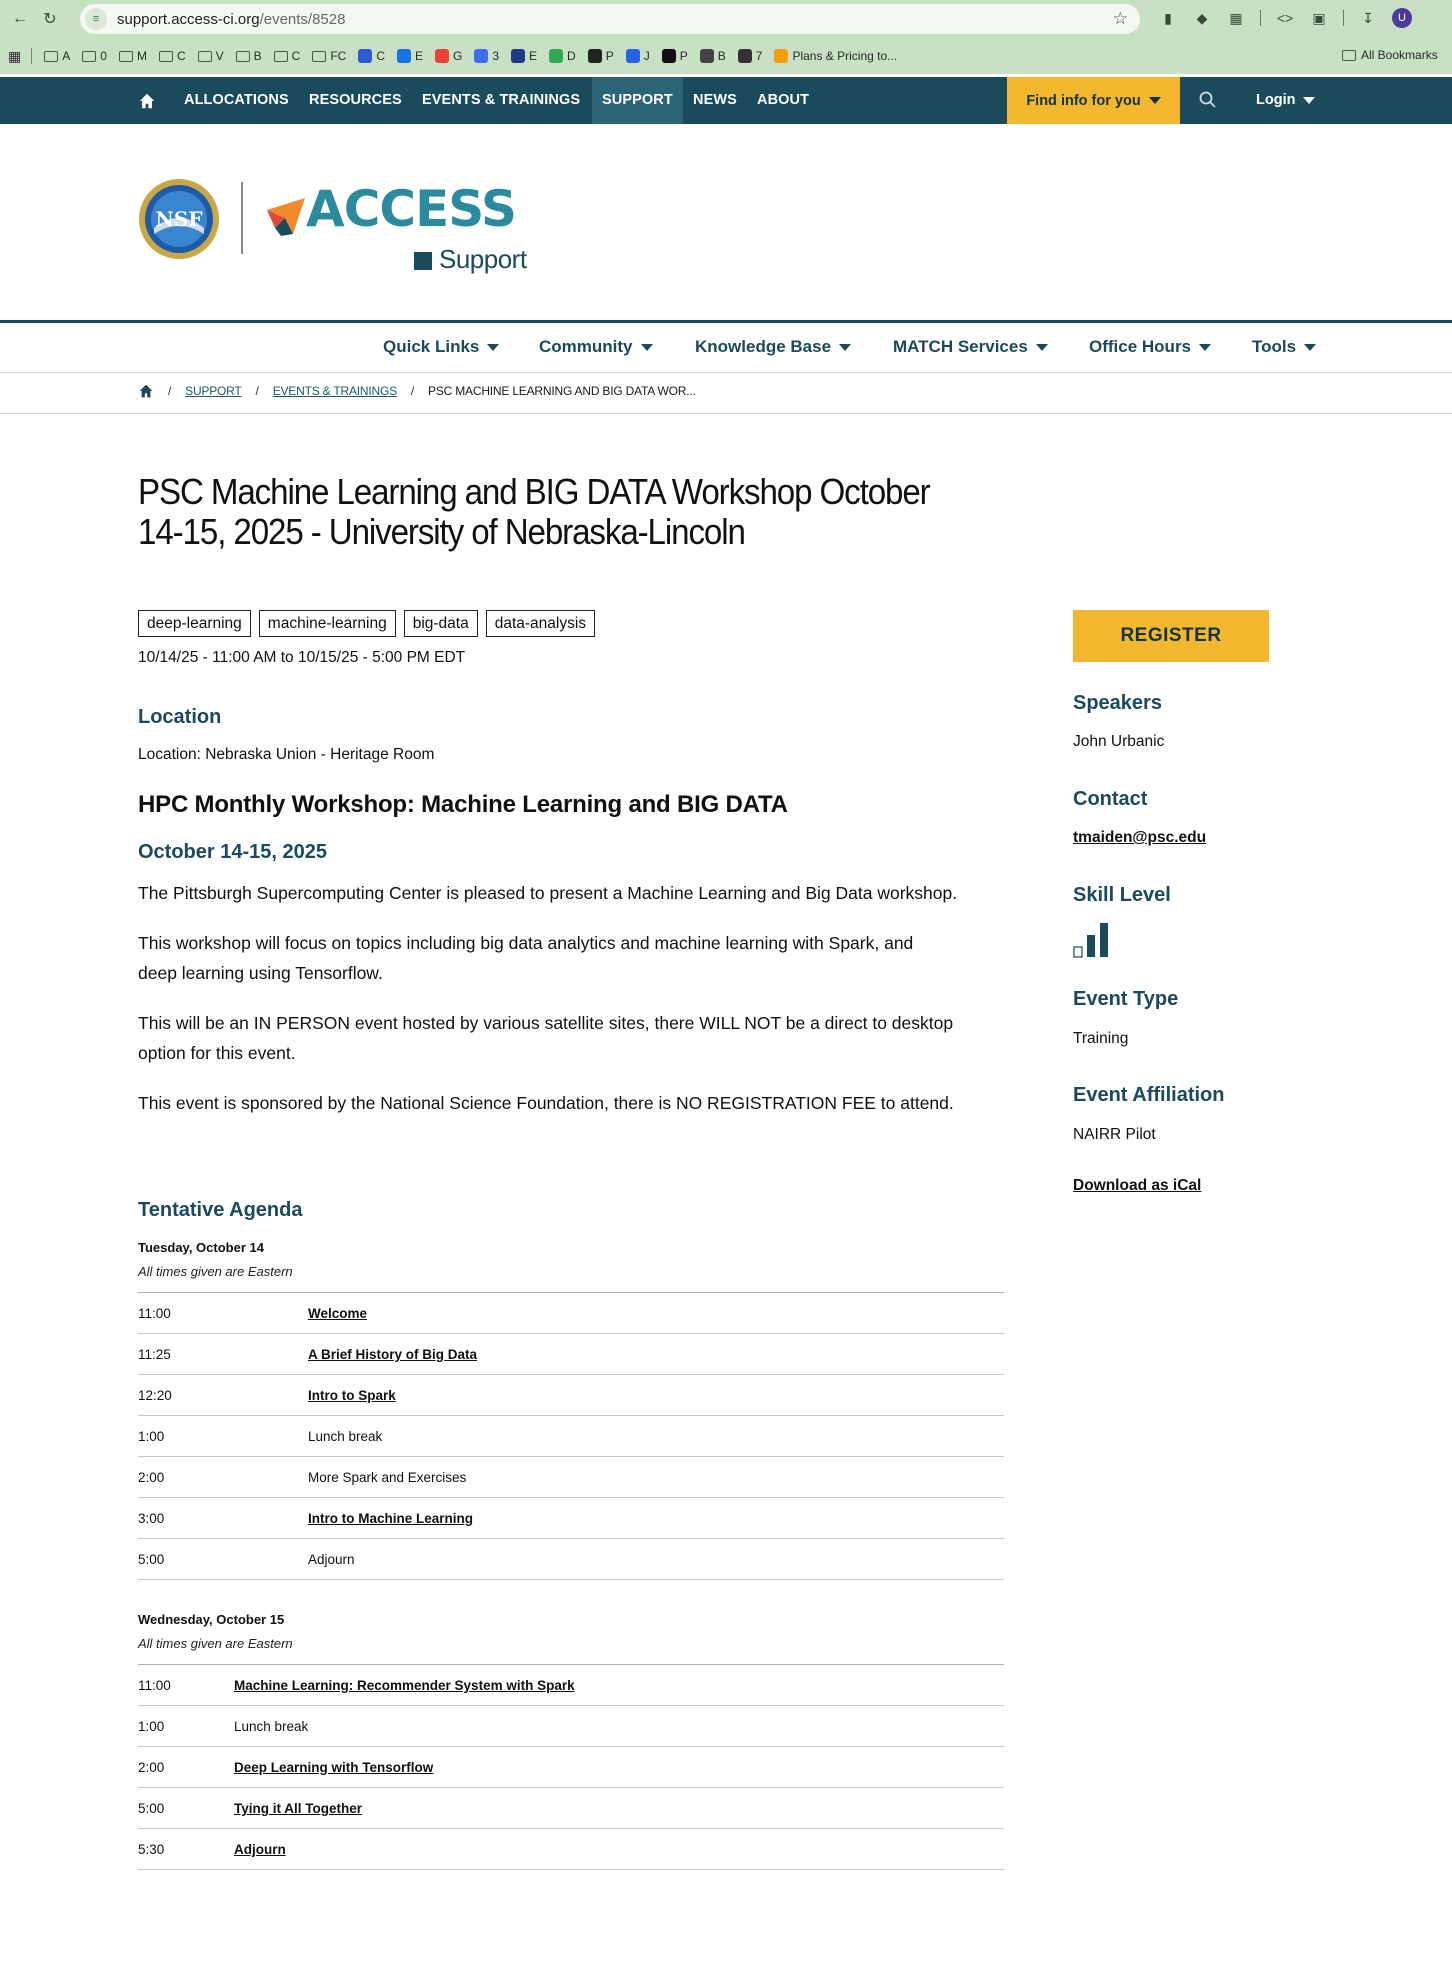 The width and height of the screenshot is (1452, 1963). Describe the element at coordinates (50, 19) in the screenshot. I see `reload-icon: ↻` at that location.